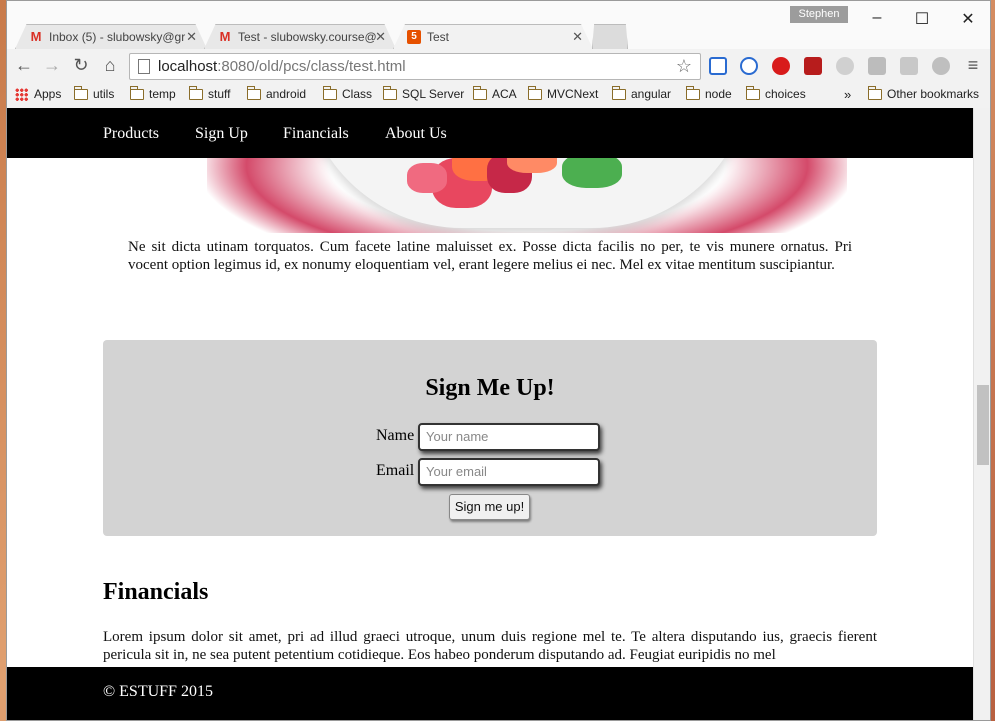  Describe the element at coordinates (749, 66) in the screenshot. I see `skype-icon` at that location.